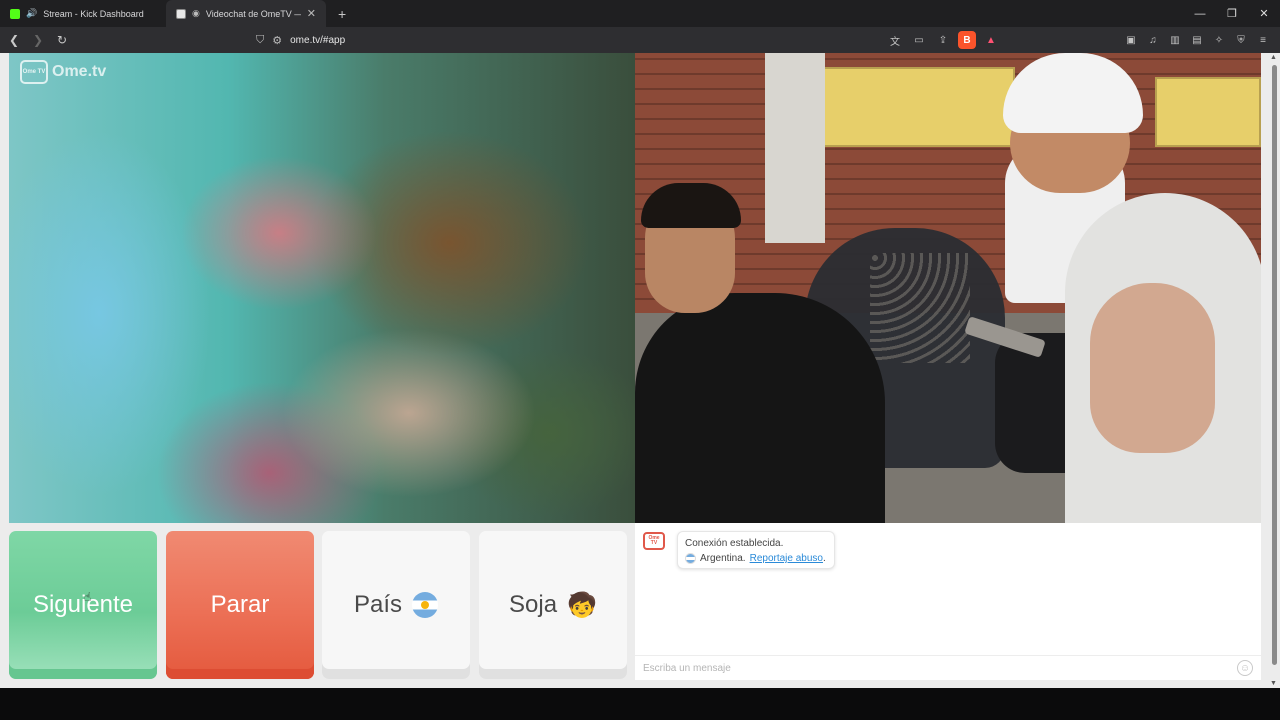  What do you see at coordinates (196, 13) in the screenshot?
I see `recording-icon: ◉` at bounding box center [196, 13].